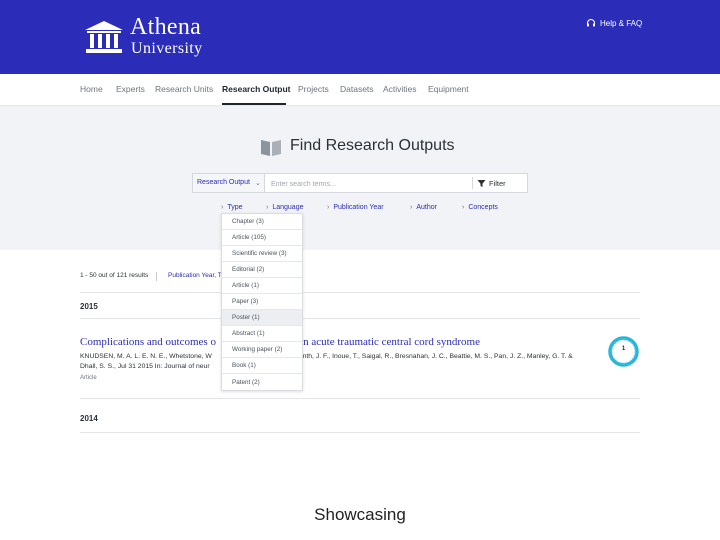 The width and height of the screenshot is (720, 540). Describe the element at coordinates (262, 382) in the screenshot. I see `type-option: Patent (2)` at that location.